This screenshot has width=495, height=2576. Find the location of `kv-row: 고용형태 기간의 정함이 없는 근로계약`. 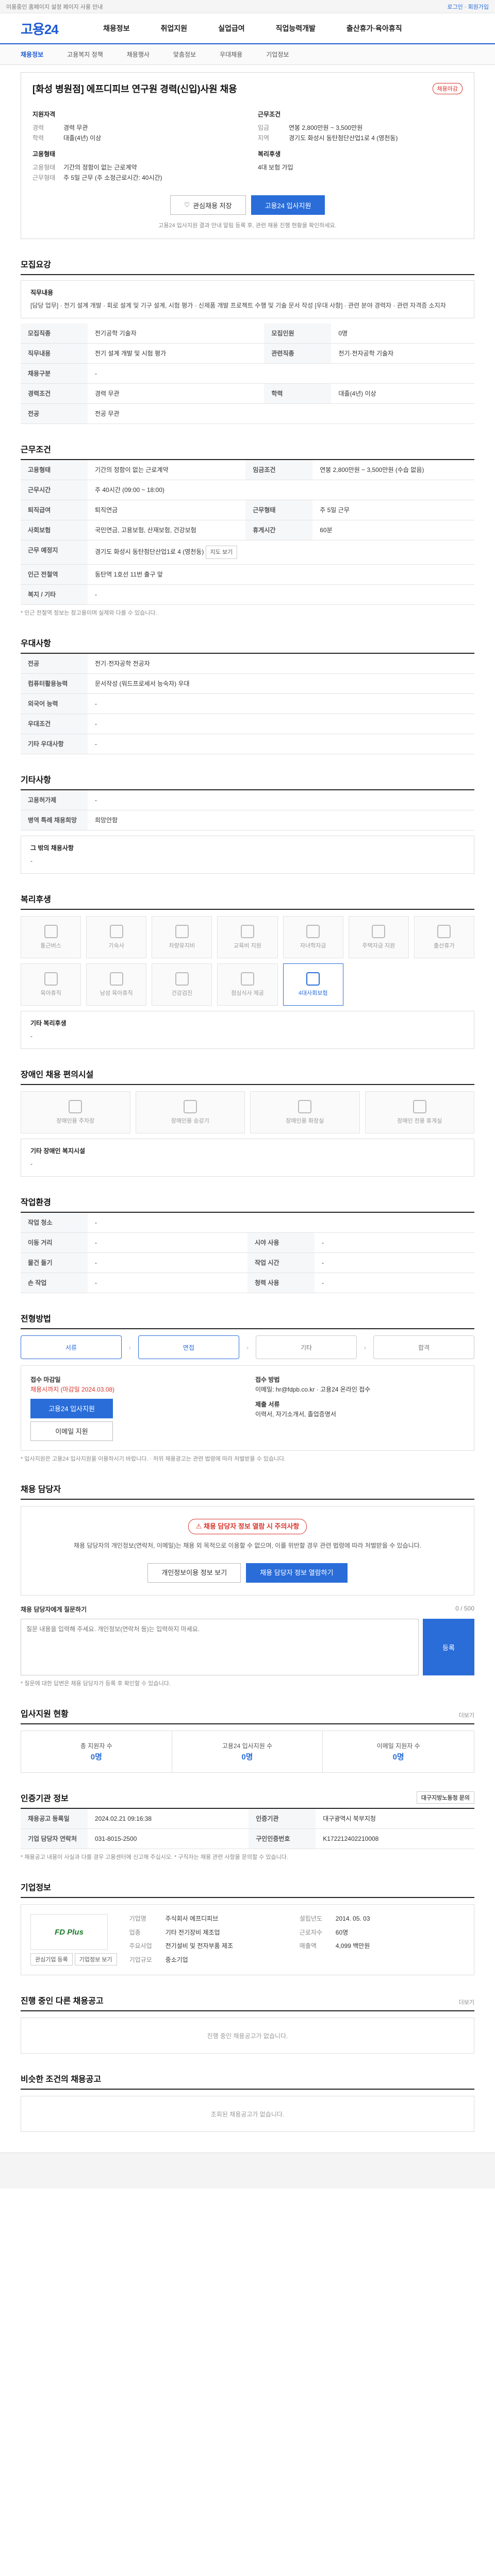

kv-row: 고용형태 기간의 정함이 없는 근로계약 is located at coordinates (134, 167).